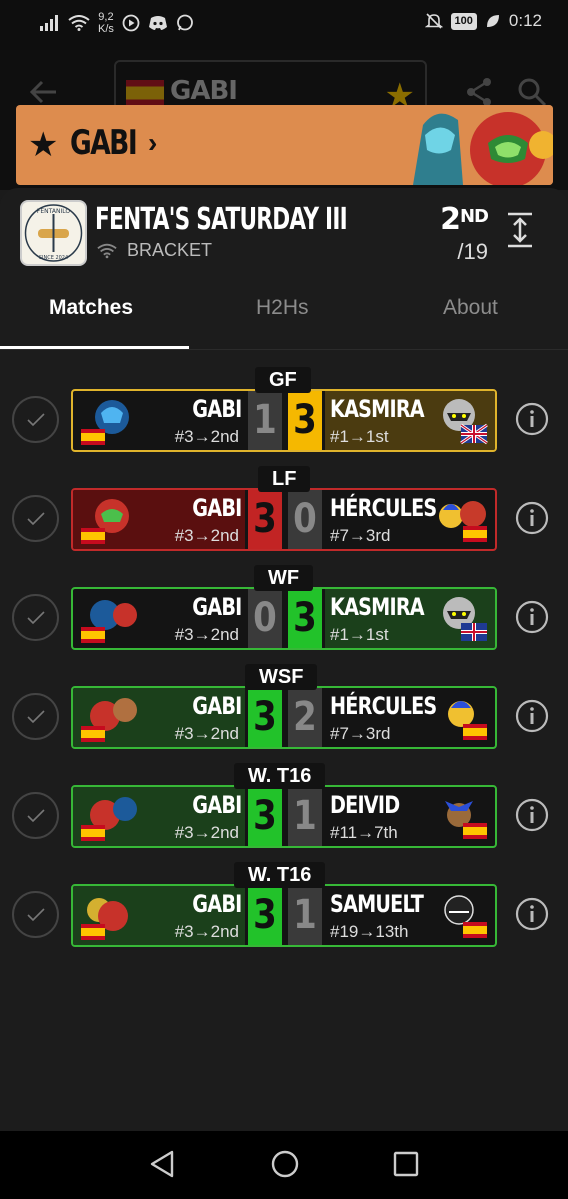 This screenshot has width=568, height=1199. What do you see at coordinates (359, 634) in the screenshot?
I see `player2-seed: #1→1st` at bounding box center [359, 634].